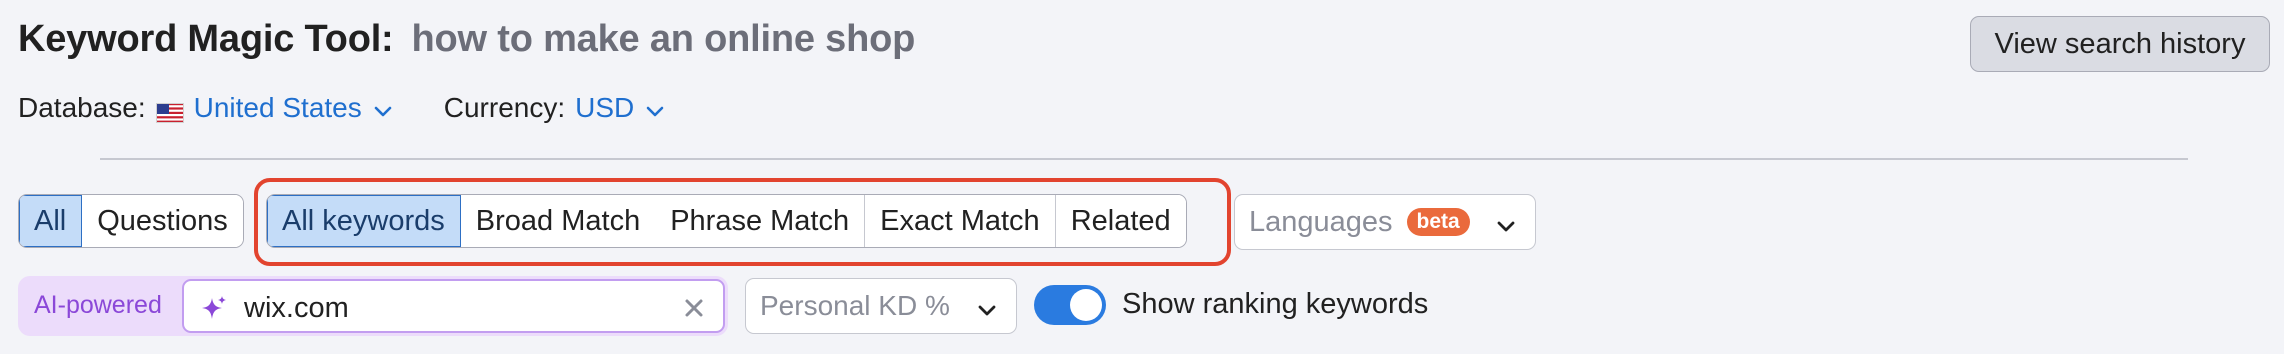 The image size is (2284, 354). What do you see at coordinates (296, 308) in the screenshot?
I see `ai-domain-value: wix.com` at bounding box center [296, 308].